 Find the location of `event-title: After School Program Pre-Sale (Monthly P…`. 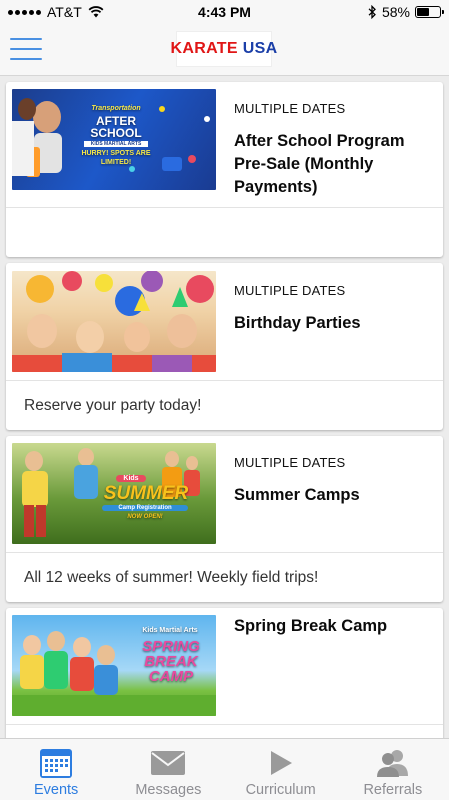

event-title: After School Program Pre-Sale (Monthly P… is located at coordinates (319, 164).